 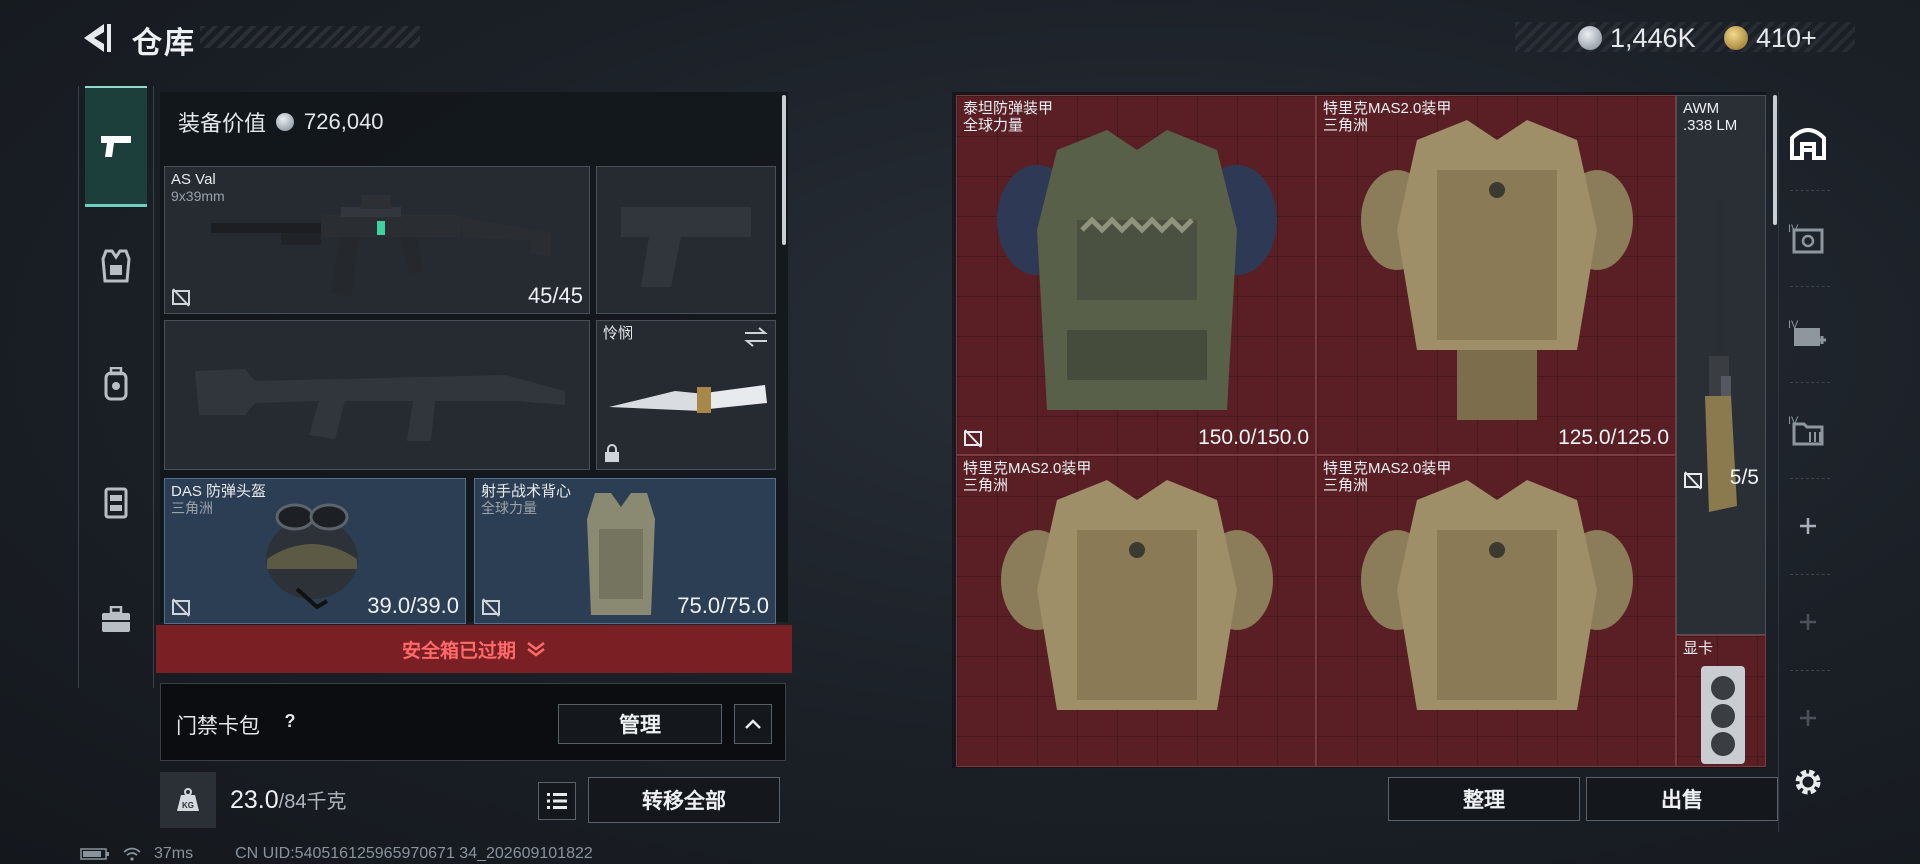 I want to click on tab-chest-rig, so click(x=116, y=502).